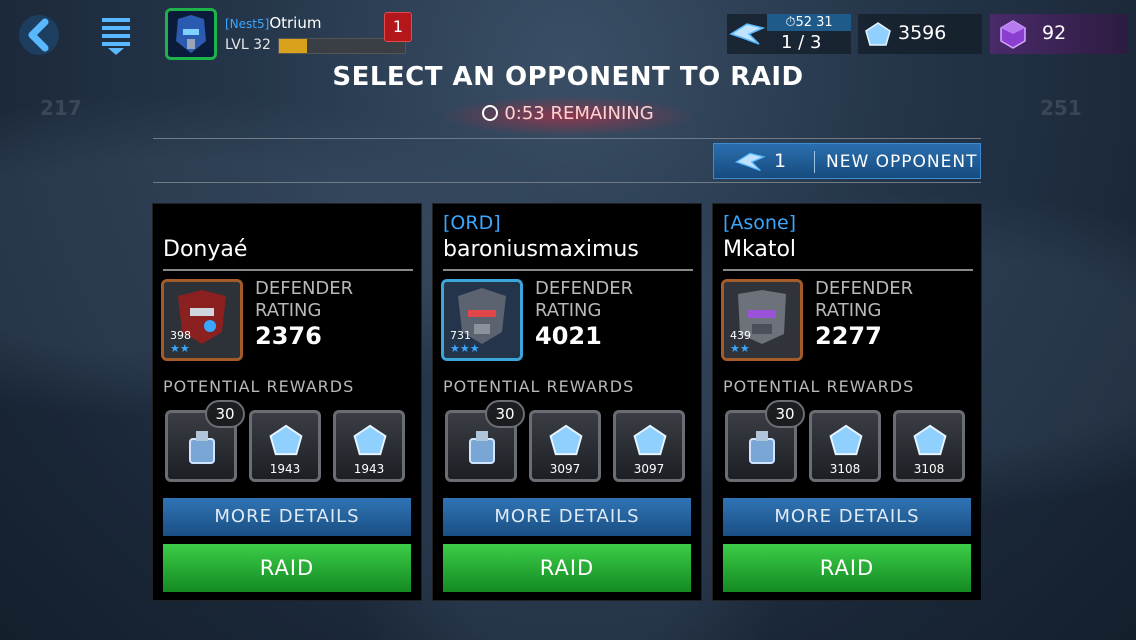  I want to click on defender-rating-value: 4021, so click(568, 336).